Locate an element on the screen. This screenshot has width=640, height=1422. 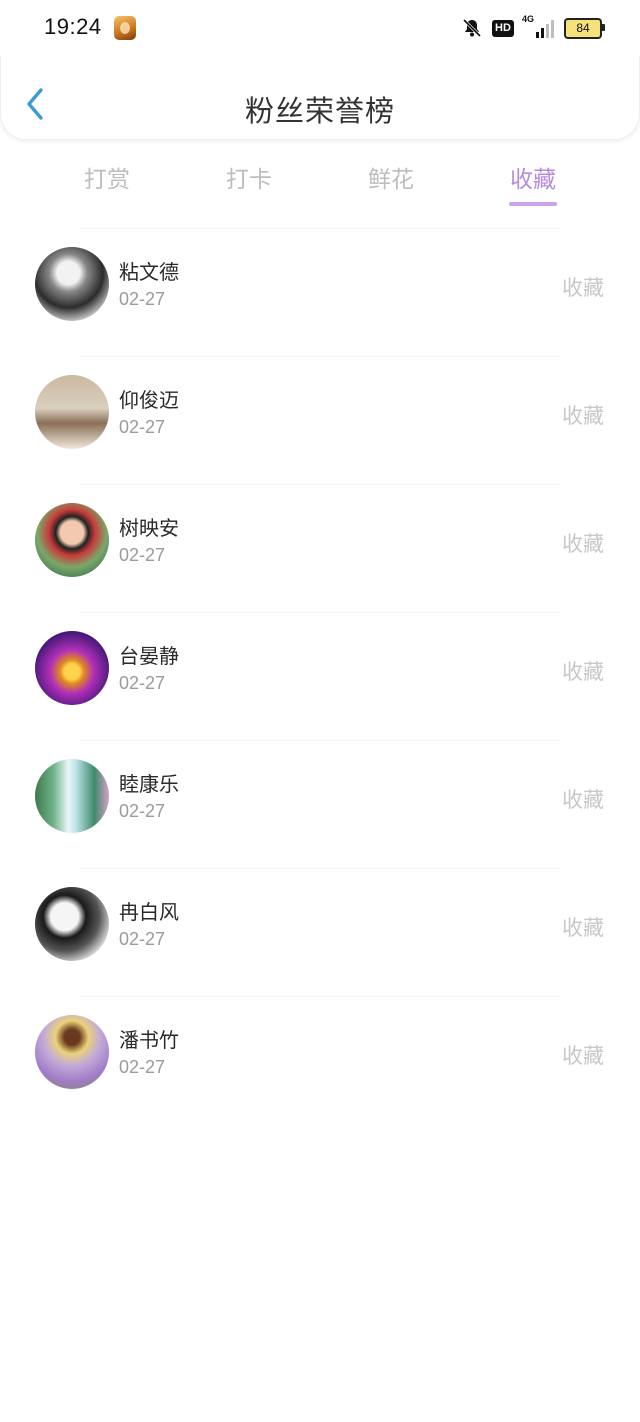
list-item: 粘文德 02-27 收藏 is located at coordinates (320, 292).